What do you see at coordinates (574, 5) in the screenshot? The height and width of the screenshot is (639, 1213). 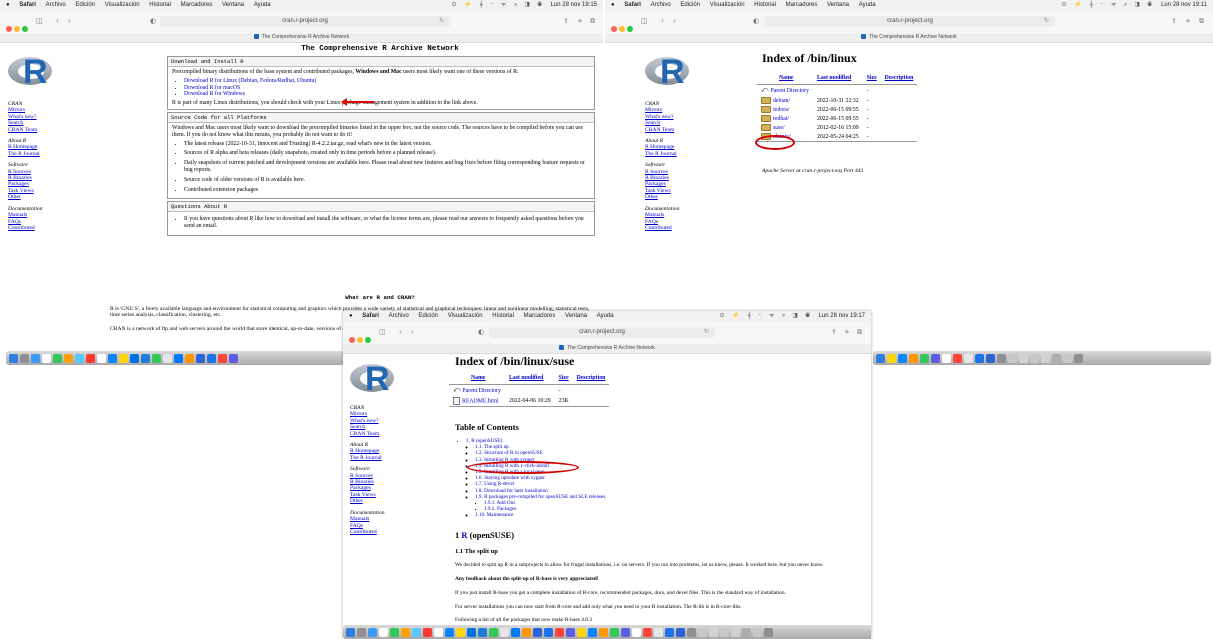 I see `menu-clock: Lun 28 nov 19:15` at bounding box center [574, 5].